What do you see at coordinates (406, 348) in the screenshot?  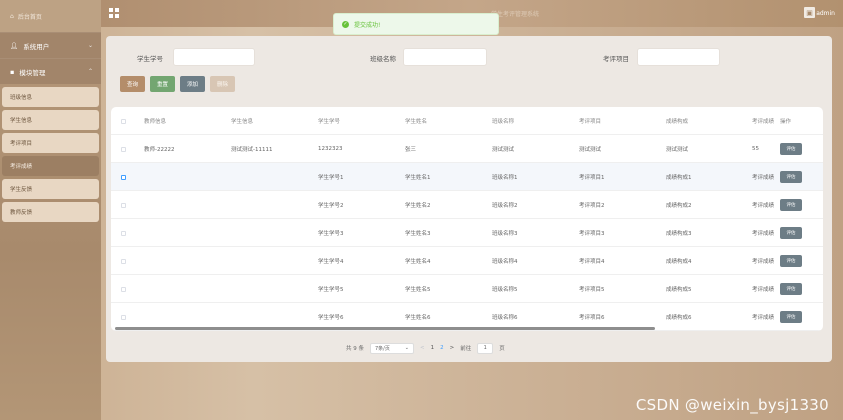 I see `chevron-down-icon: ⌄` at bounding box center [406, 348].